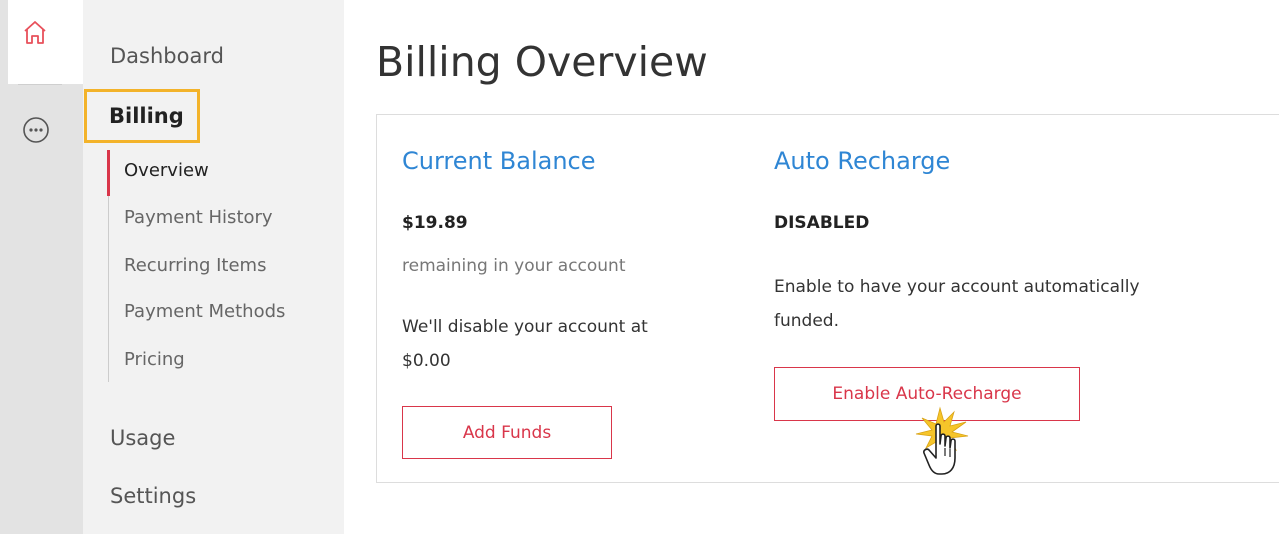  I want to click on subnav-item-pricing: Pricing, so click(154, 359).